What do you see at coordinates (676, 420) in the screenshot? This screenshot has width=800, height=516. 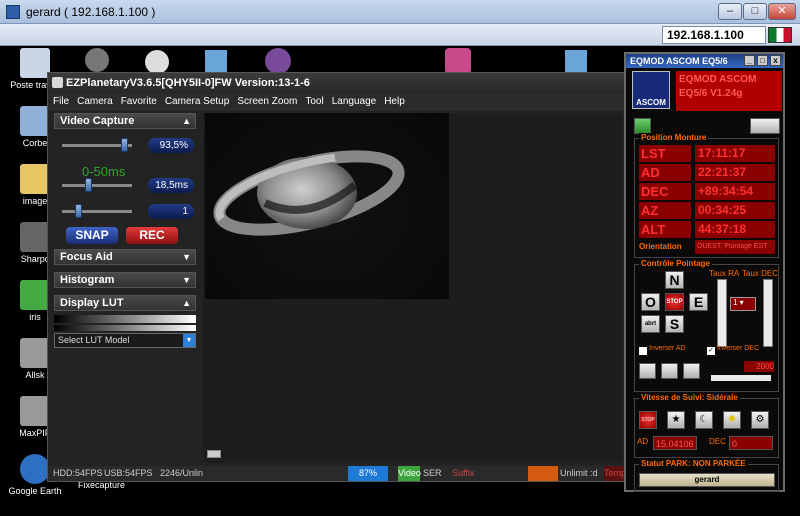 I see `sidereal-star-icon: ★` at bounding box center [676, 420].